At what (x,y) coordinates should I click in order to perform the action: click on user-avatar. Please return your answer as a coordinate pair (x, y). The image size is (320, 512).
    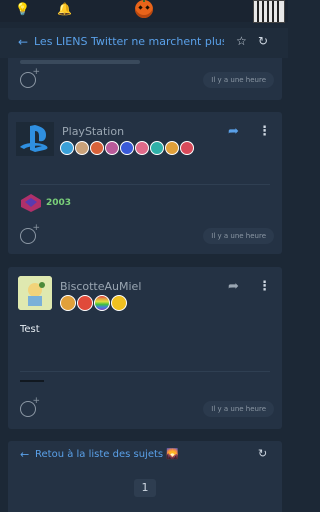
    Looking at the image, I should click on (269, 11).